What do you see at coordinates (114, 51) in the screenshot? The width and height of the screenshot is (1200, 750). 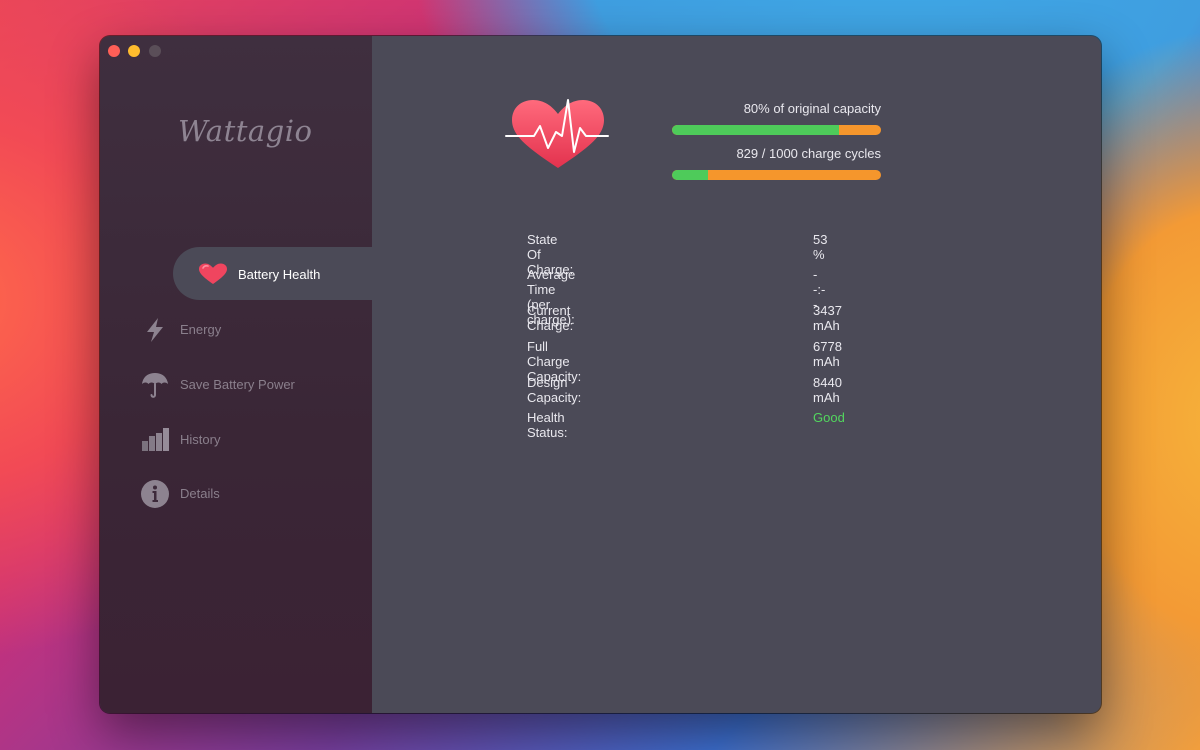 I see `close-button` at bounding box center [114, 51].